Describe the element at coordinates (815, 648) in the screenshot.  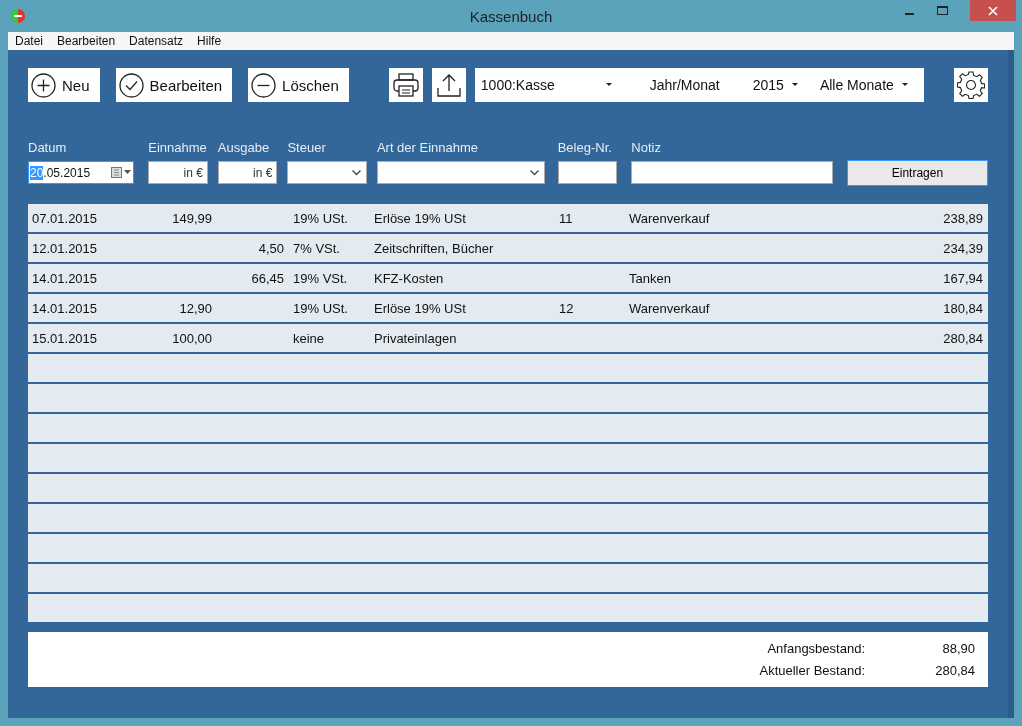
I see `summary-label: Anfangsbestand:` at that location.